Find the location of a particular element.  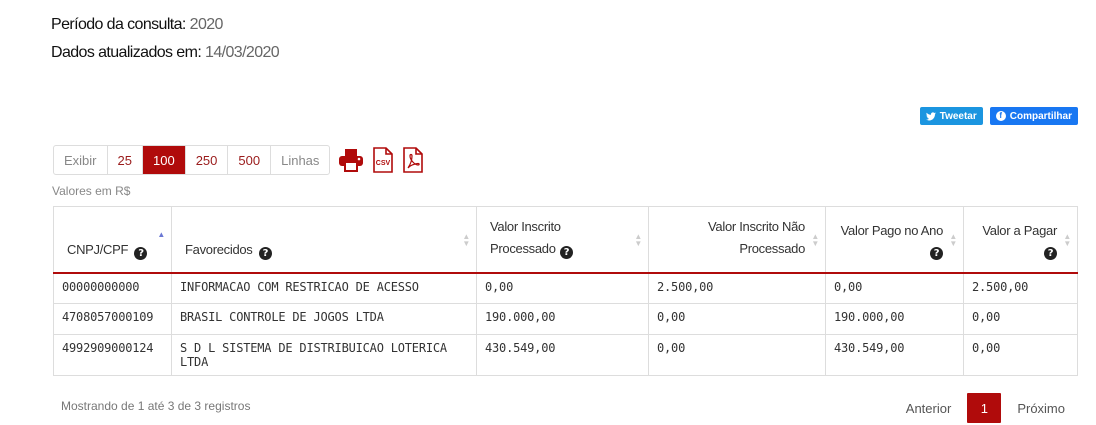

print-icon is located at coordinates (351, 160).